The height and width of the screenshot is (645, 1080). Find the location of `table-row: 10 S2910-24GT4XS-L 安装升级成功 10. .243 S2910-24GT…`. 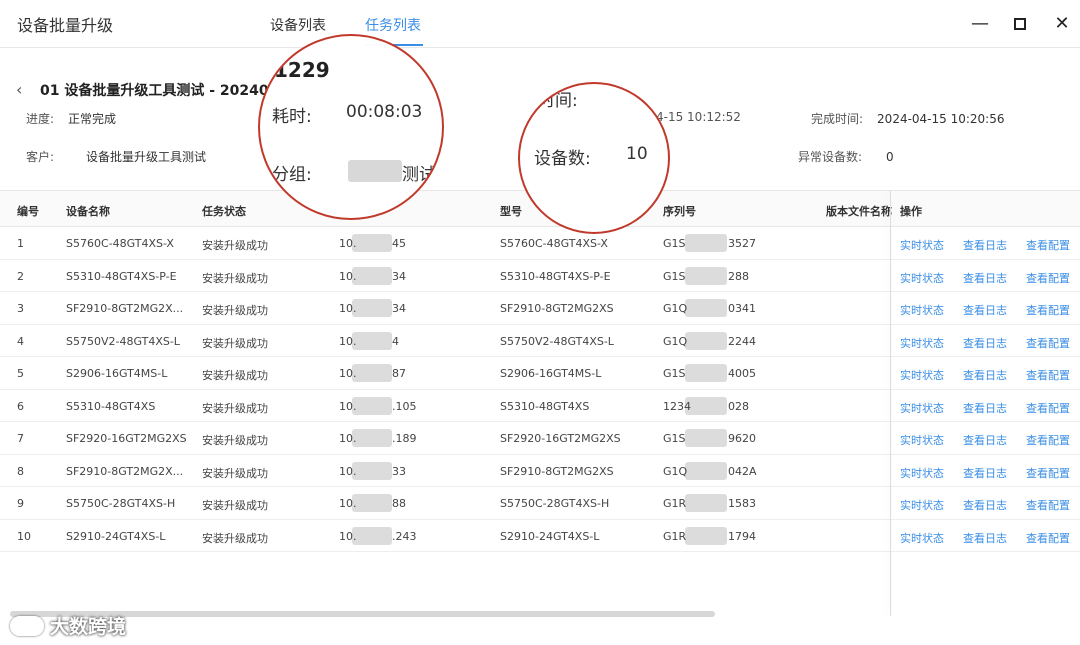

table-row: 10 S2910-24GT4XS-L 安装升级成功 10. .243 S2910-24GT… is located at coordinates (540, 536).